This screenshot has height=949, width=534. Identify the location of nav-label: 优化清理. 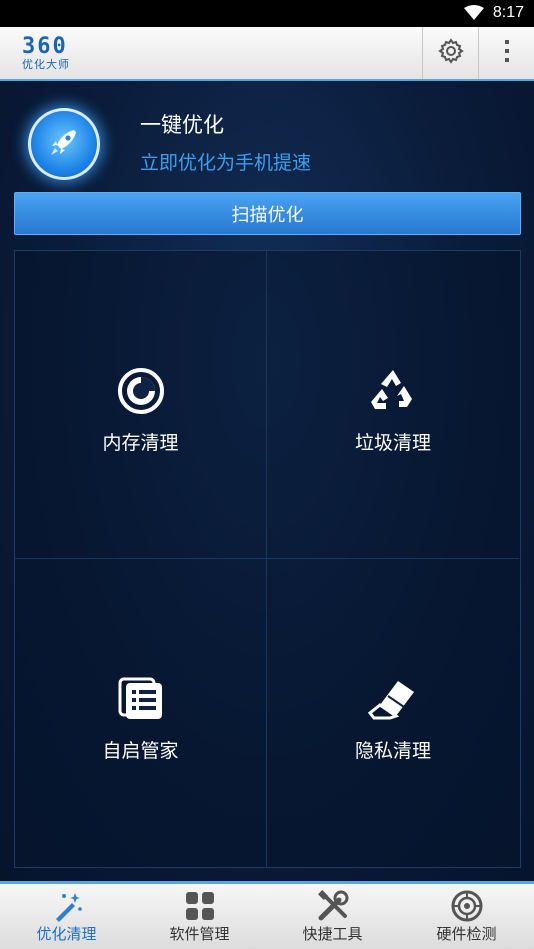
(66, 934).